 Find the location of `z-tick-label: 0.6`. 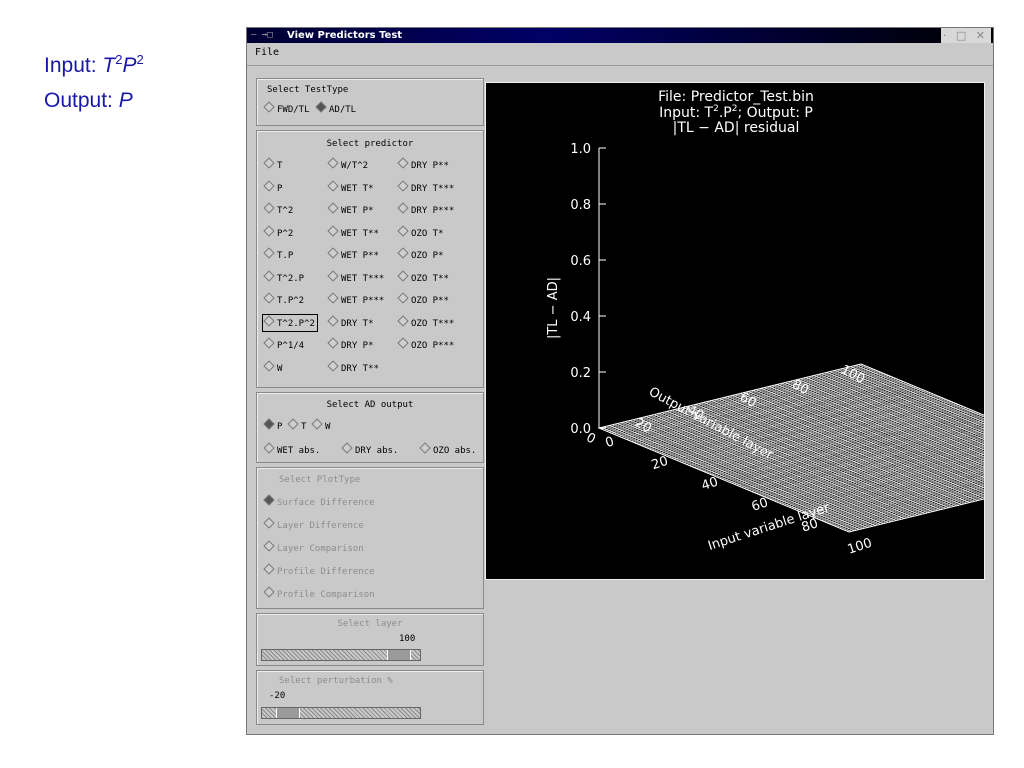

z-tick-label: 0.6 is located at coordinates (580, 261).